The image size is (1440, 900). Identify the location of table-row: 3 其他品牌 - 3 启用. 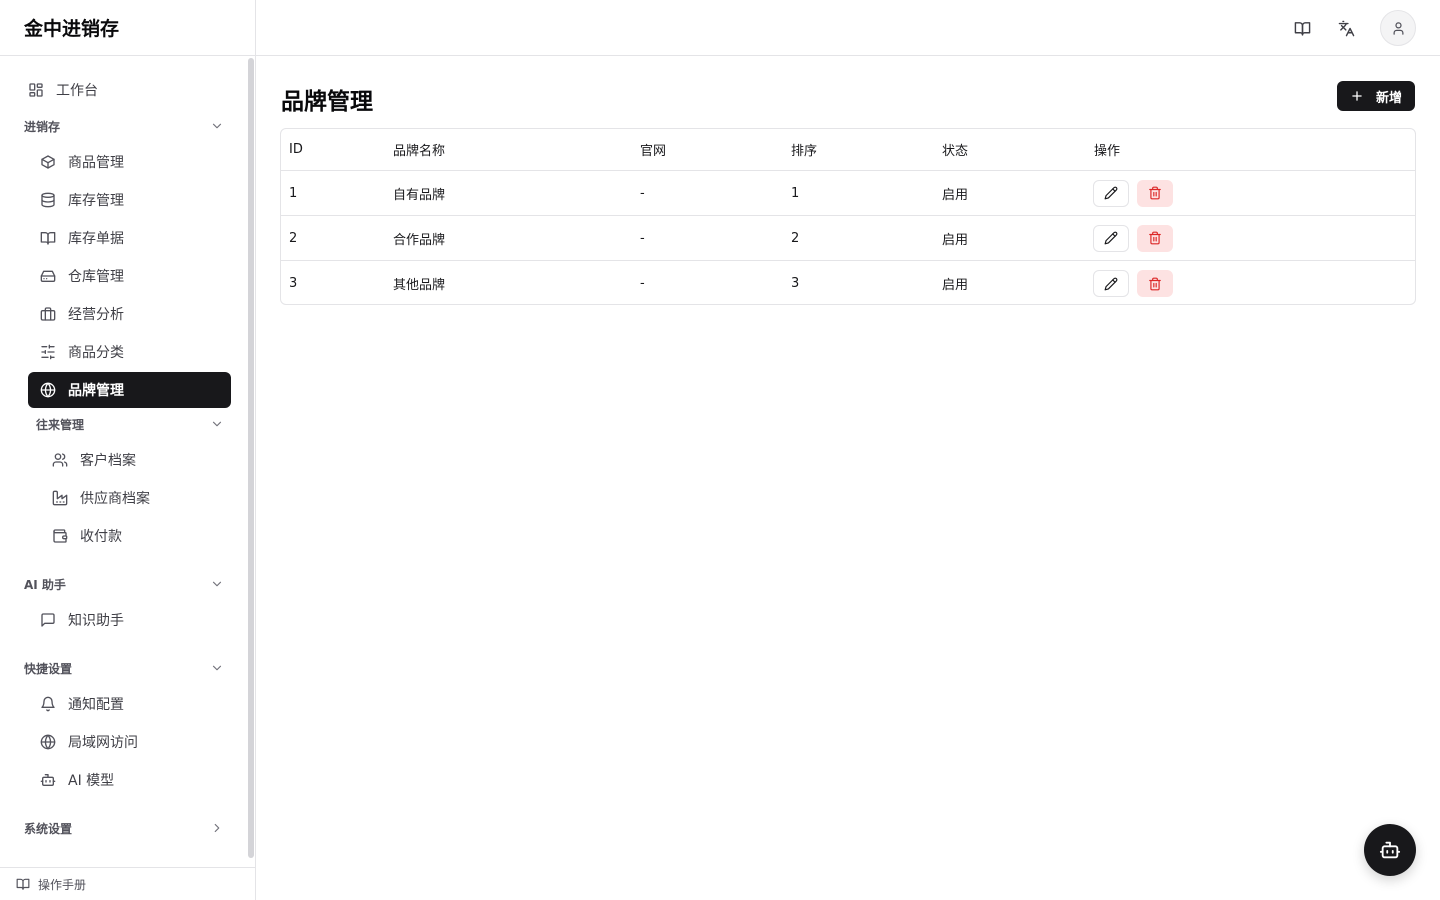
(848, 282).